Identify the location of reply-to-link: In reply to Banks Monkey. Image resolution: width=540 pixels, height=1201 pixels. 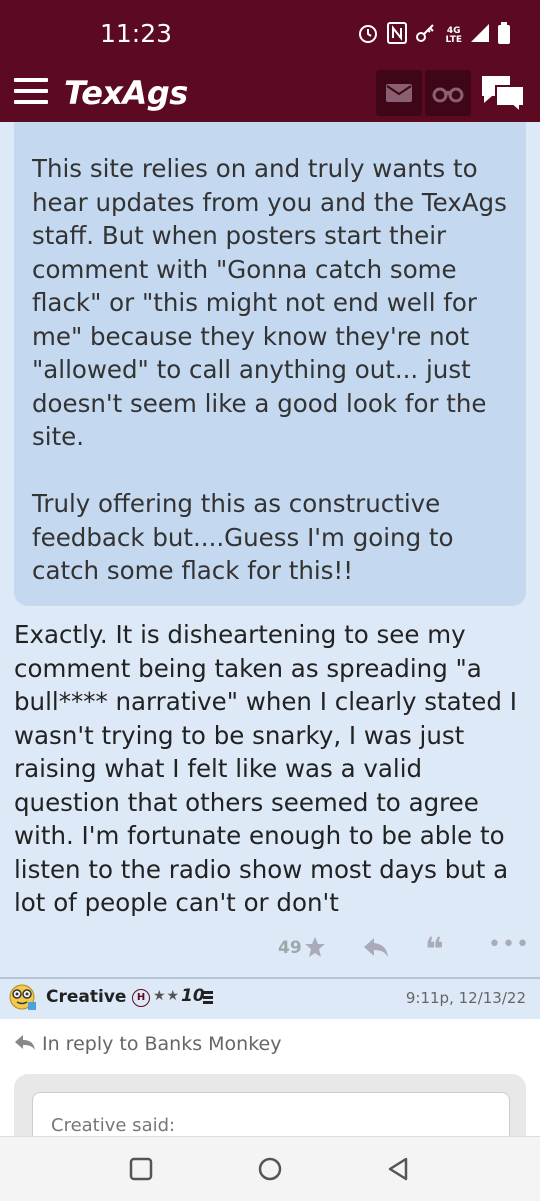
(148, 1044).